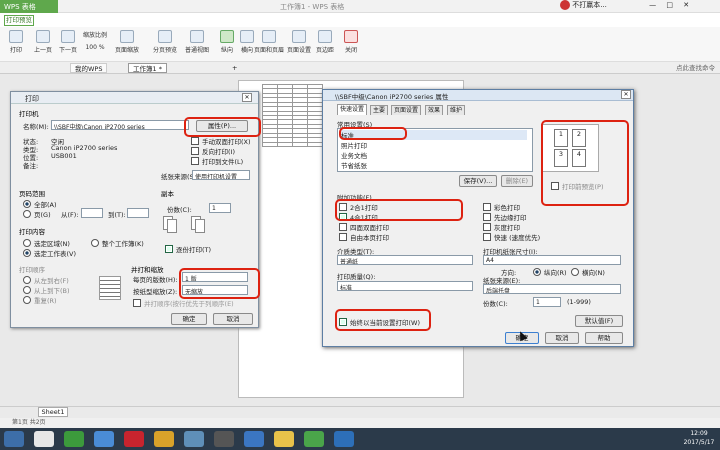 The image size is (720, 450). What do you see at coordinates (40, 204) in the screenshot?
I see `all-pages-radio: 全部(A)` at bounding box center [40, 204].